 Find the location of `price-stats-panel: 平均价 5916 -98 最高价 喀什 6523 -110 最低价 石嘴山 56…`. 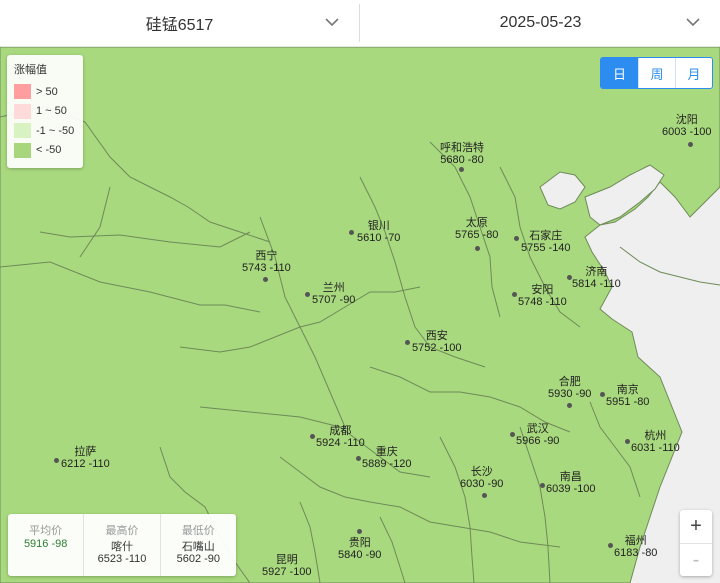

price-stats-panel: 平均价 5916 -98 最高价 喀什 6523 -110 最低价 石嘴山 56… is located at coordinates (122, 545).